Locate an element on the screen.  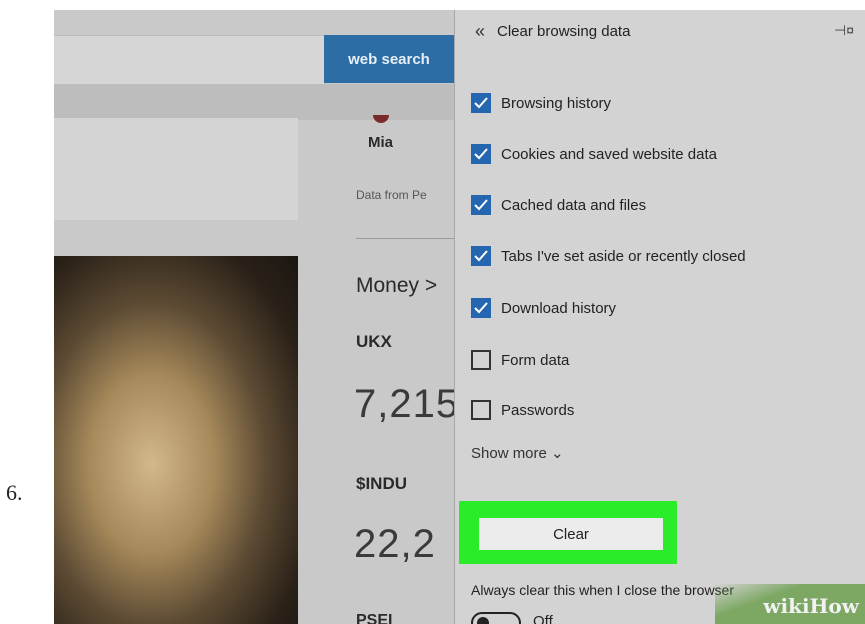
option-label: Form data is located at coordinates (535, 360).